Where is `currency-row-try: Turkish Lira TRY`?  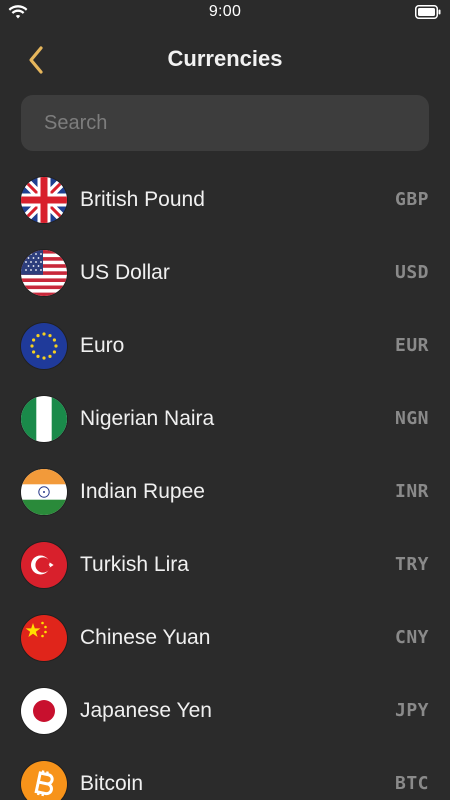 currency-row-try: Turkish Lira TRY is located at coordinates (225, 565).